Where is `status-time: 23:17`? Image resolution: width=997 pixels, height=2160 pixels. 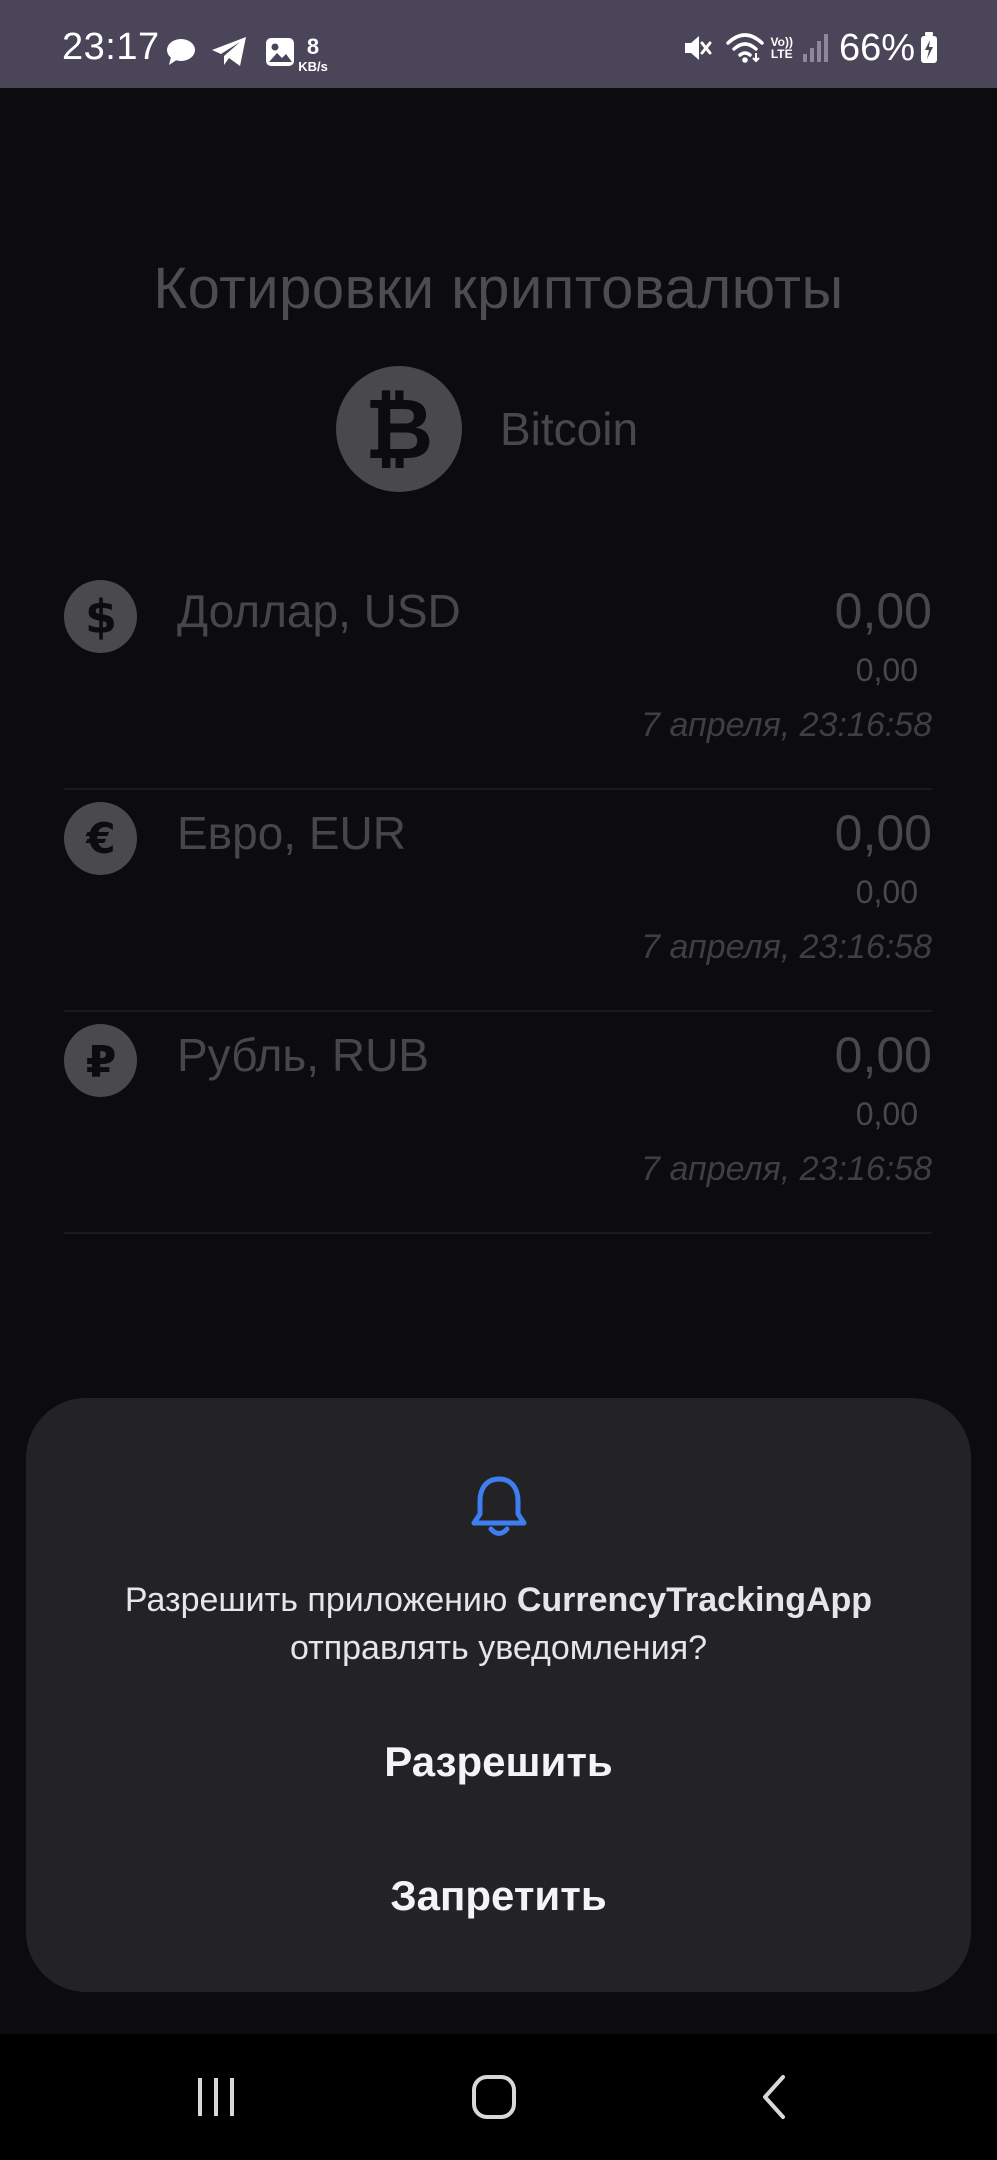
status-time: 23:17 is located at coordinates (111, 47).